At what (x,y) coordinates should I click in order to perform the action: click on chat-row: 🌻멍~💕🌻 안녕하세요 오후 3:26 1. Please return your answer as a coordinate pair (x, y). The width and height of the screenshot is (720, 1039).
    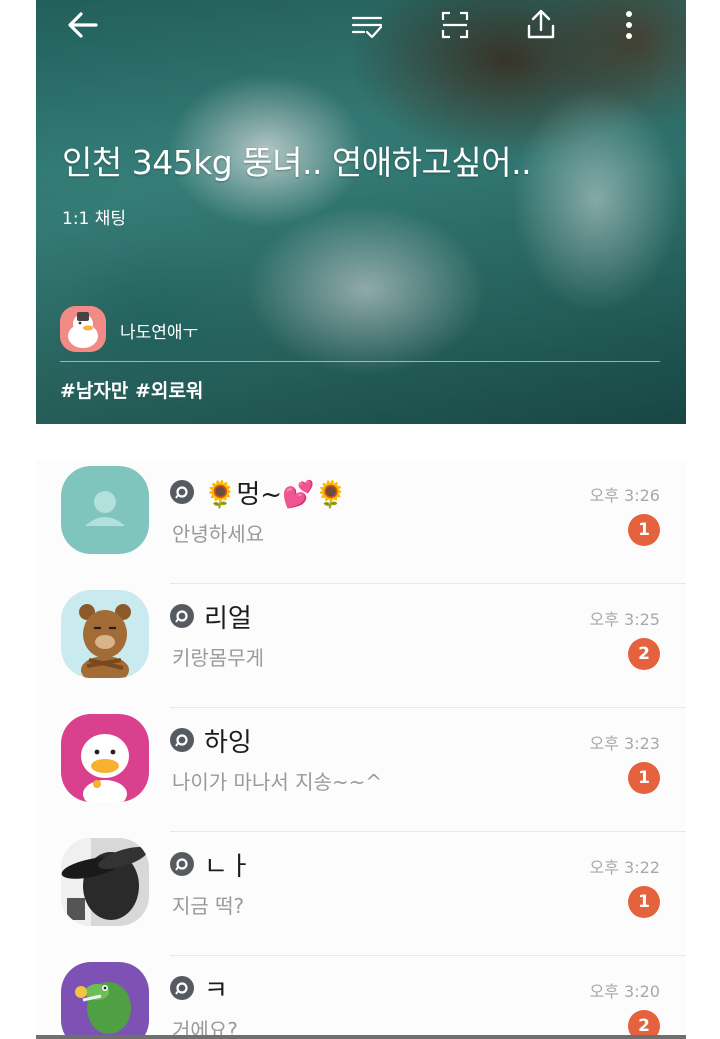
    Looking at the image, I should click on (361, 522).